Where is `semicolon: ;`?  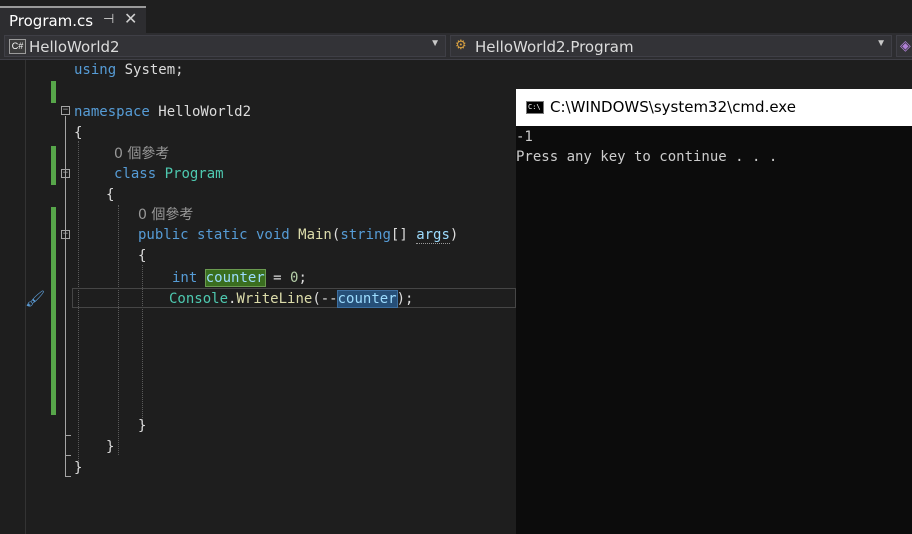 semicolon: ; is located at coordinates (302, 278).